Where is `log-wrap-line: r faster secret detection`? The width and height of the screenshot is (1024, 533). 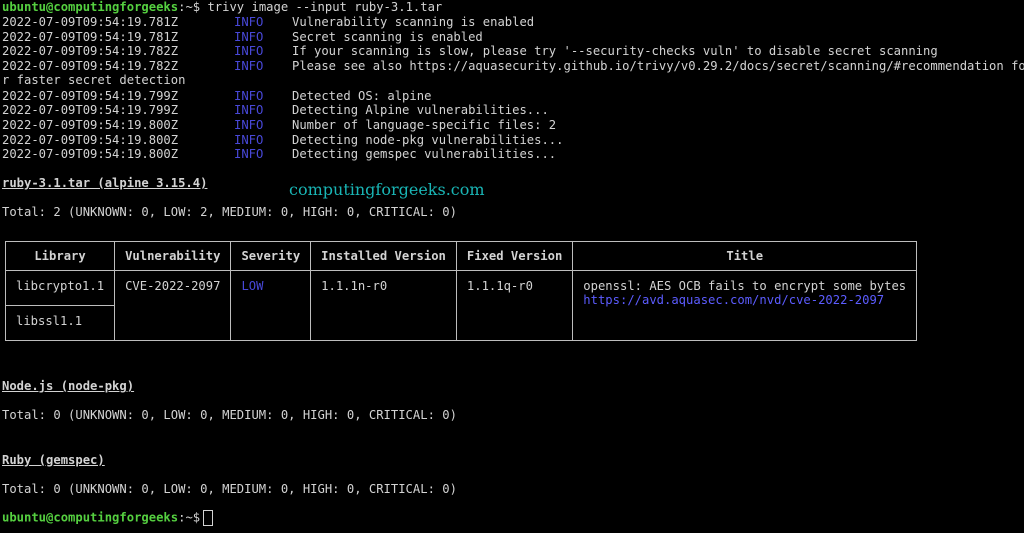 log-wrap-line: r faster secret detection is located at coordinates (94, 80).